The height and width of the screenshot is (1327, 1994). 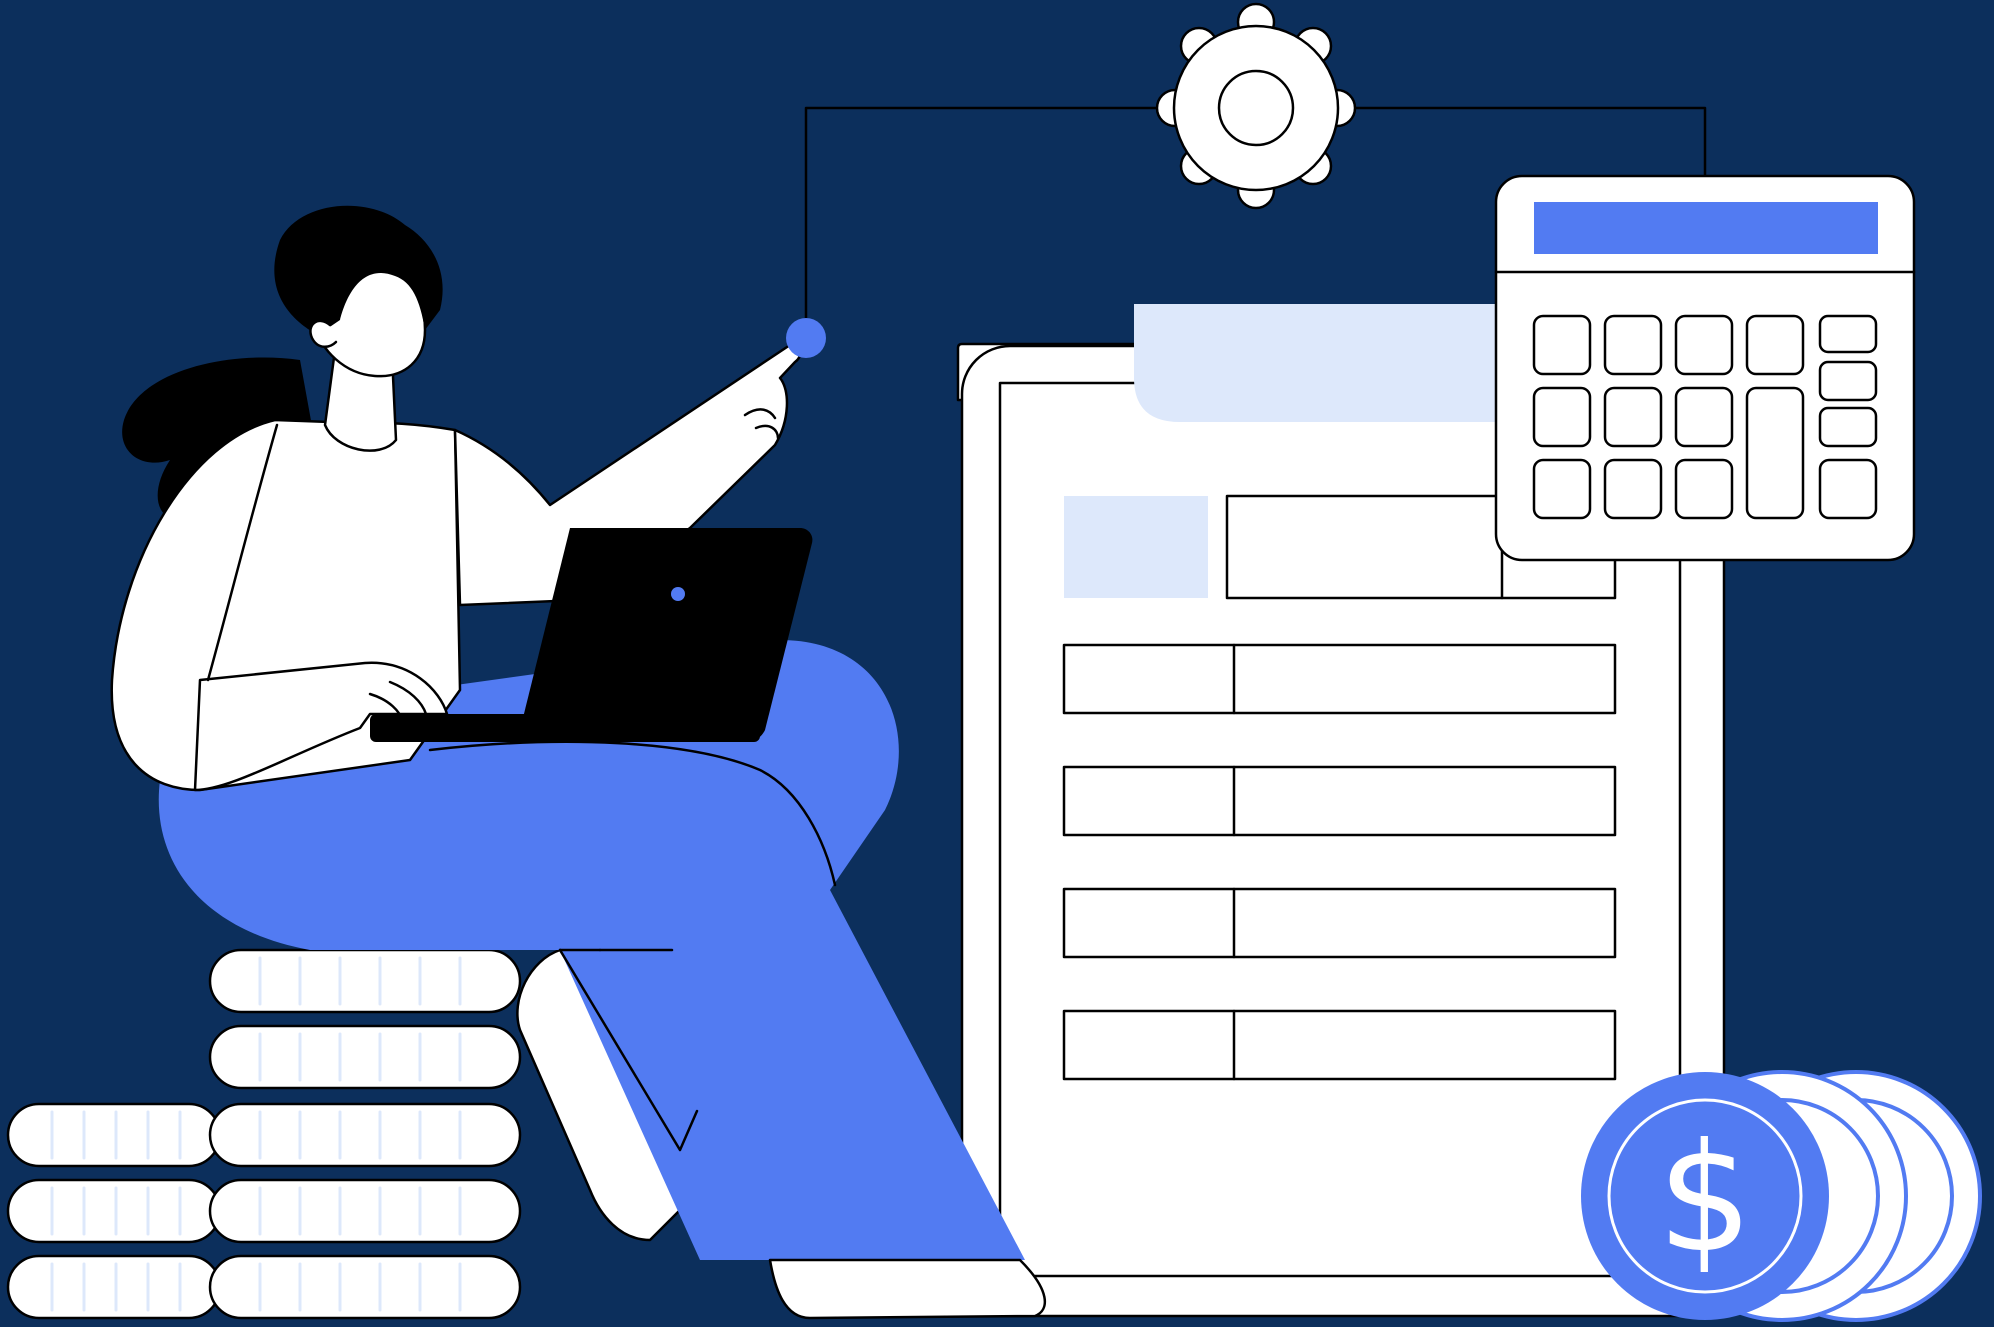 I want to click on pointer-dot, so click(x=806, y=338).